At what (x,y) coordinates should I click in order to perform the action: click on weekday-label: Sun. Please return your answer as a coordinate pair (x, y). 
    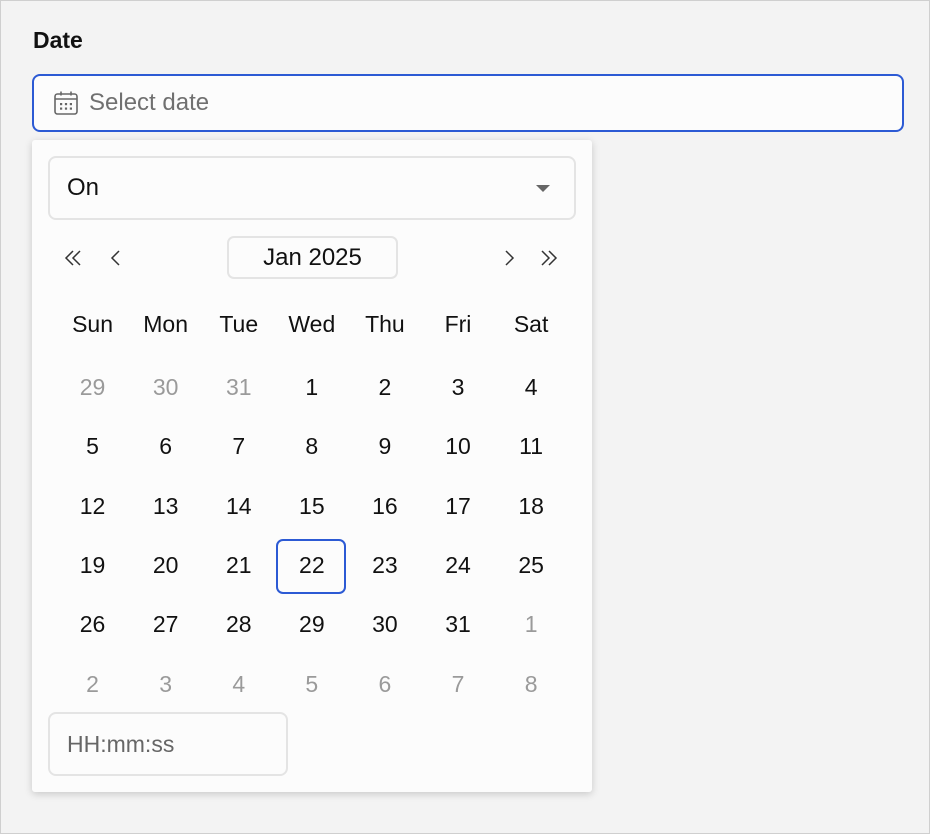
    Looking at the image, I should click on (93, 323).